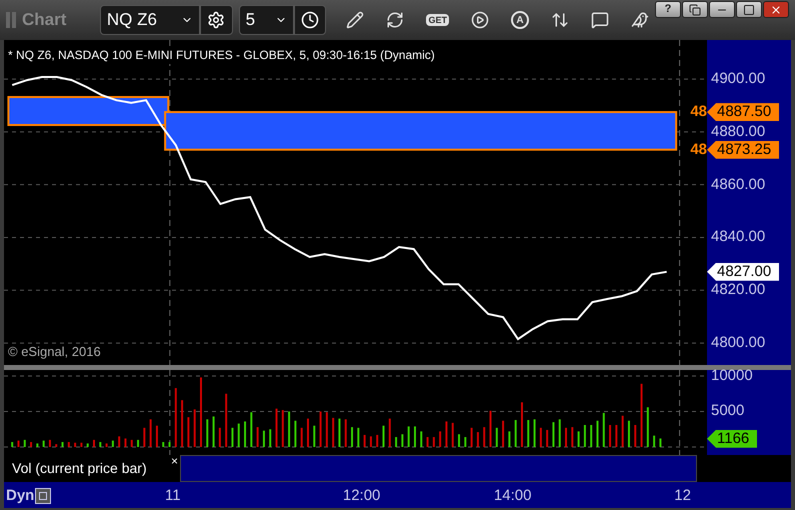 This screenshot has height=510, width=795. Describe the element at coordinates (738, 237) in the screenshot. I see `axis-label: 4840.00` at that location.